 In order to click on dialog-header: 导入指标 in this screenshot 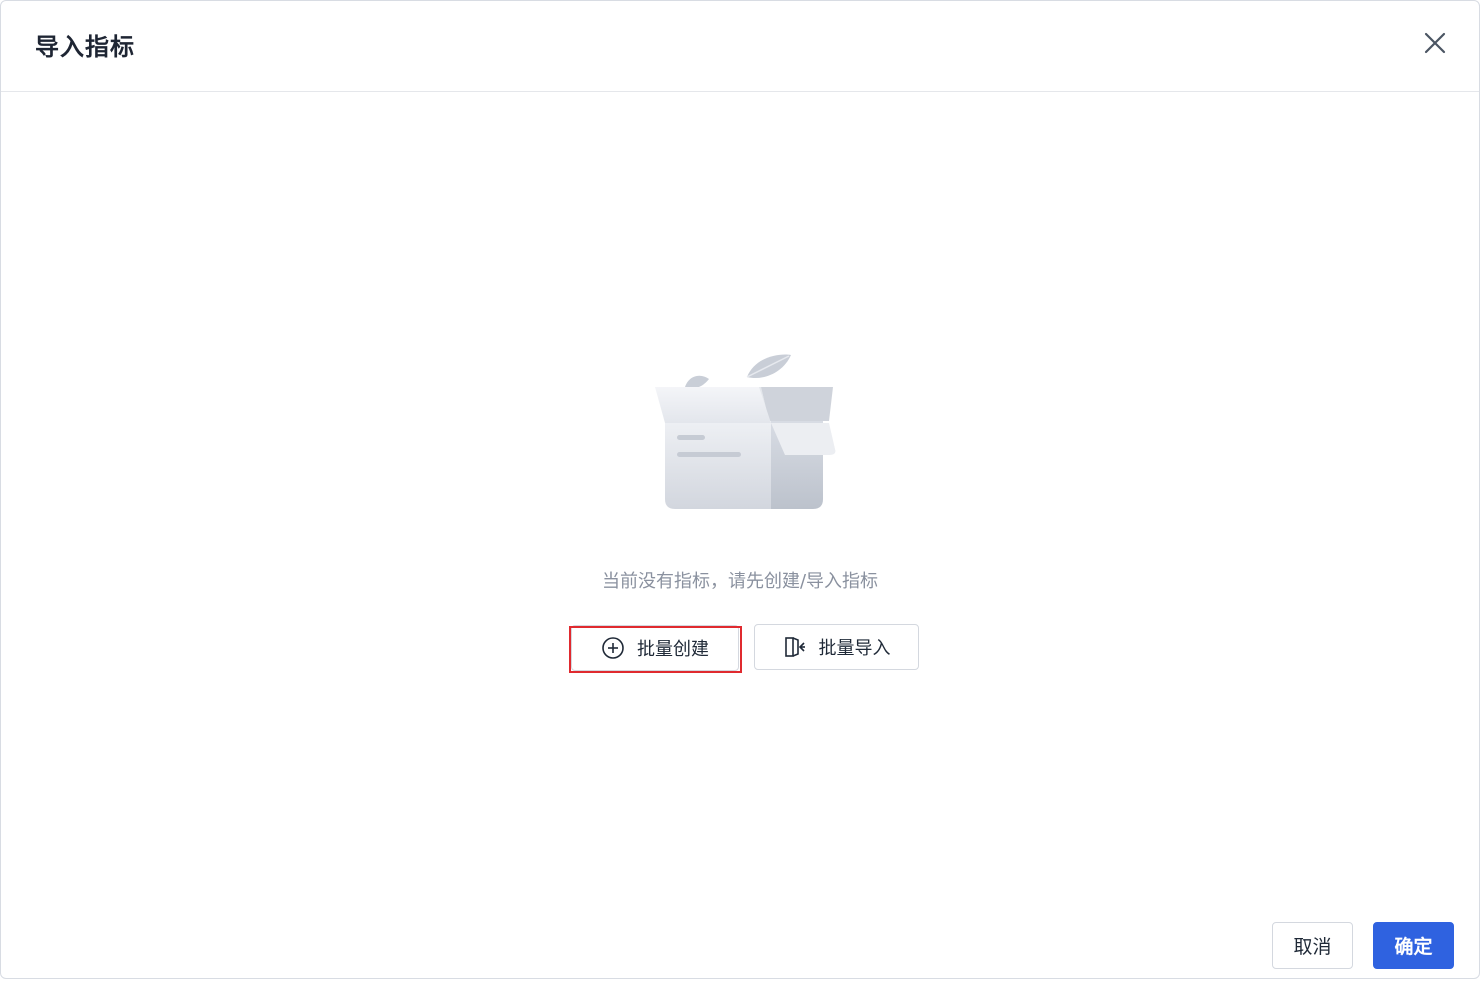, I will do `click(740, 46)`.